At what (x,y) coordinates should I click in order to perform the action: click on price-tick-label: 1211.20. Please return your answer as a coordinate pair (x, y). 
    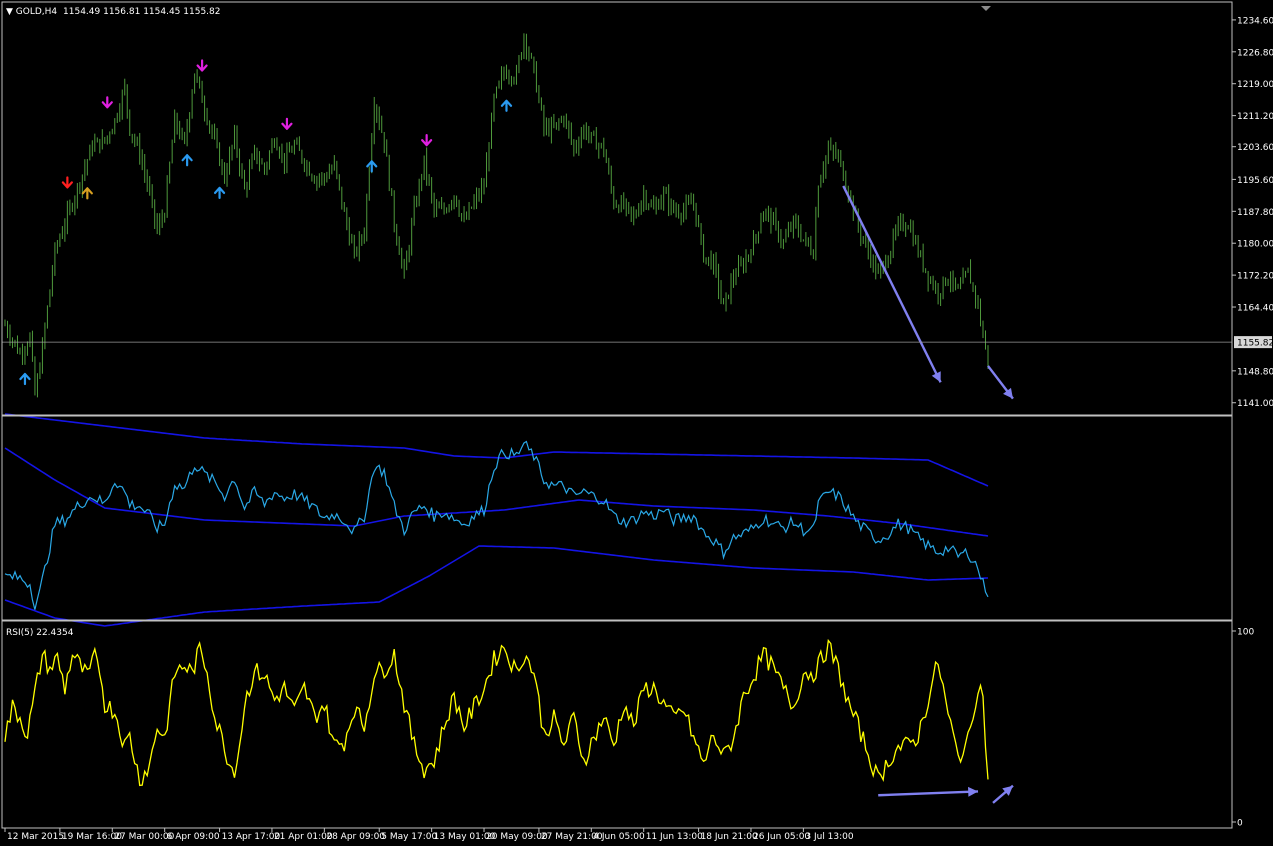
    Looking at the image, I should click on (1255, 117).